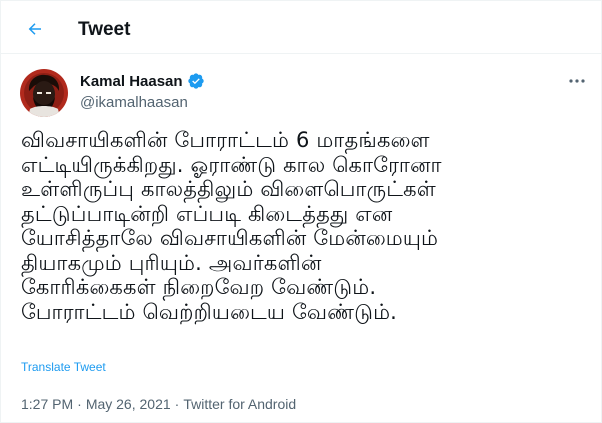  I want to click on tweet-time: 1:27 PM, so click(47, 404).